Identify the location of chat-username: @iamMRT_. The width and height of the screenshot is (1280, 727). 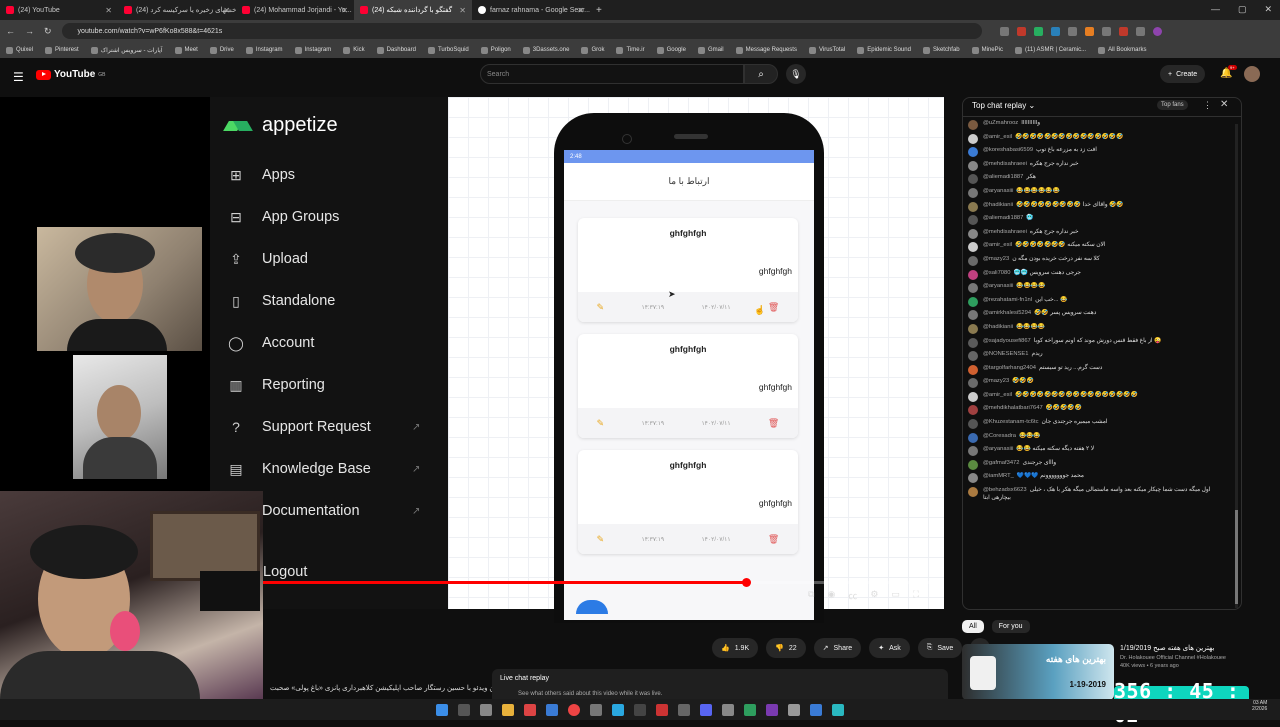
(998, 476).